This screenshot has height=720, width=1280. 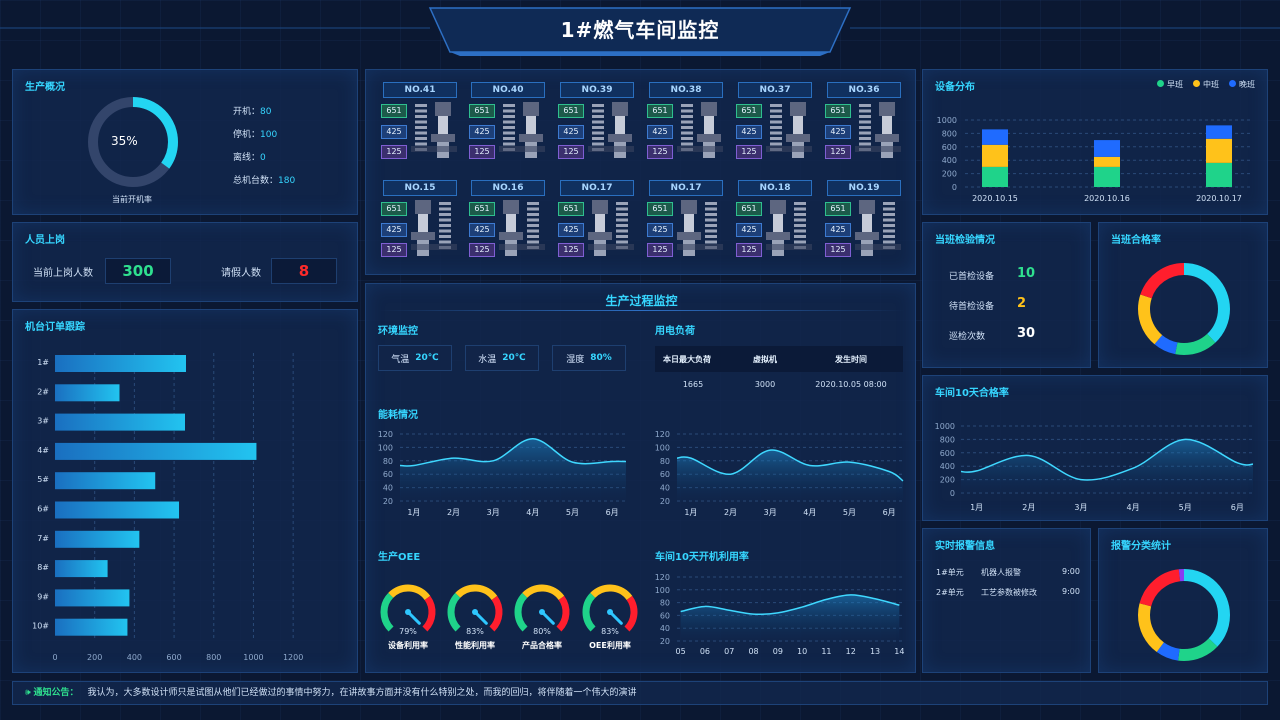 What do you see at coordinates (972, 277) in the screenshot?
I see `inspection-label: 已首检设备` at bounding box center [972, 277].